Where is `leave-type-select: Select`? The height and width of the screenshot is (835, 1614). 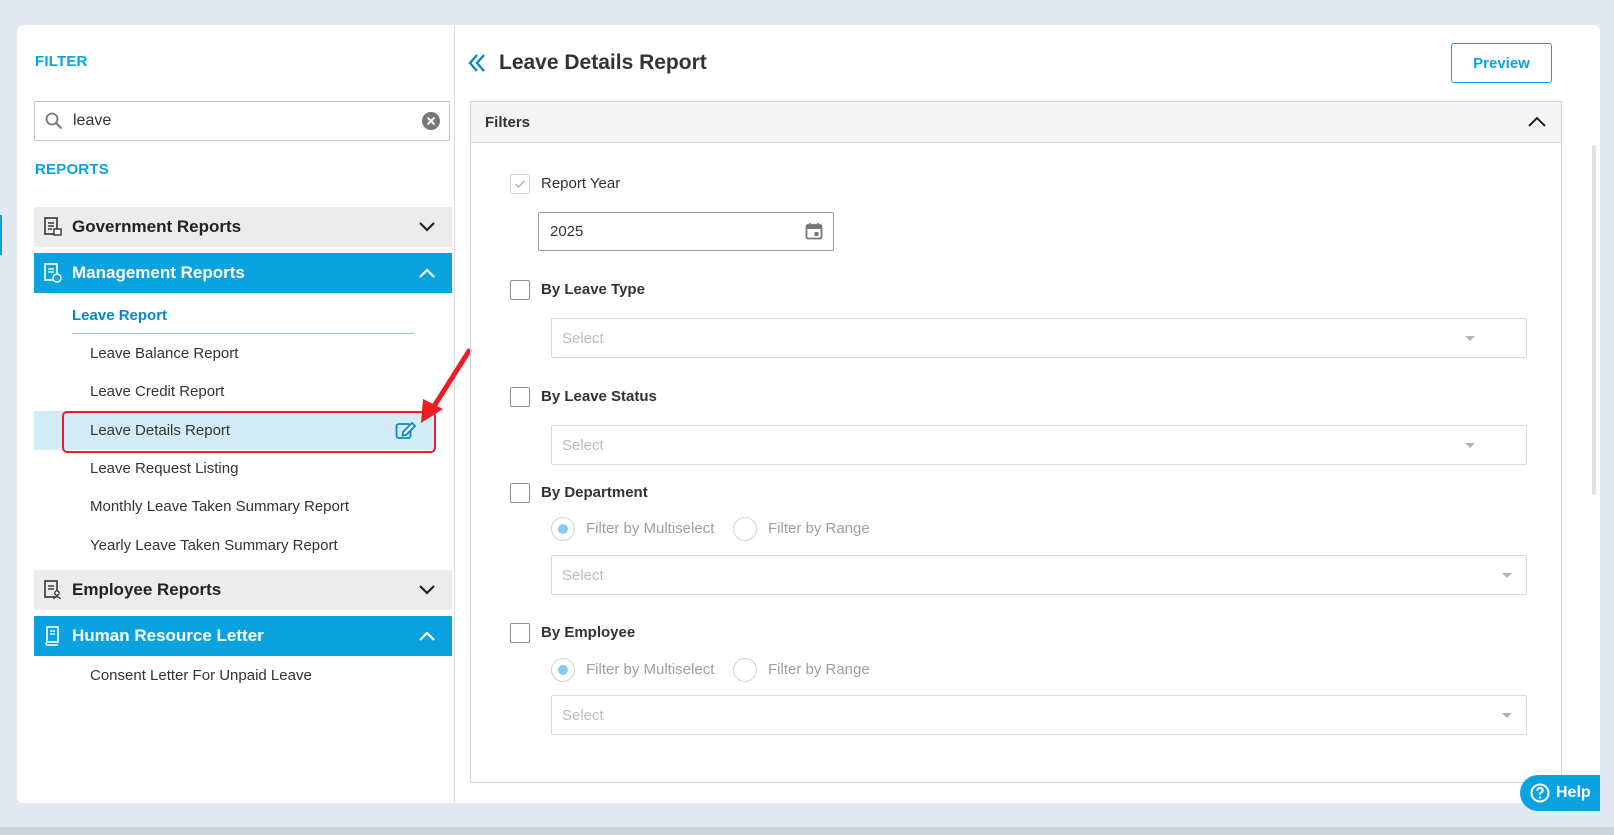
leave-type-select: Select is located at coordinates (1039, 338).